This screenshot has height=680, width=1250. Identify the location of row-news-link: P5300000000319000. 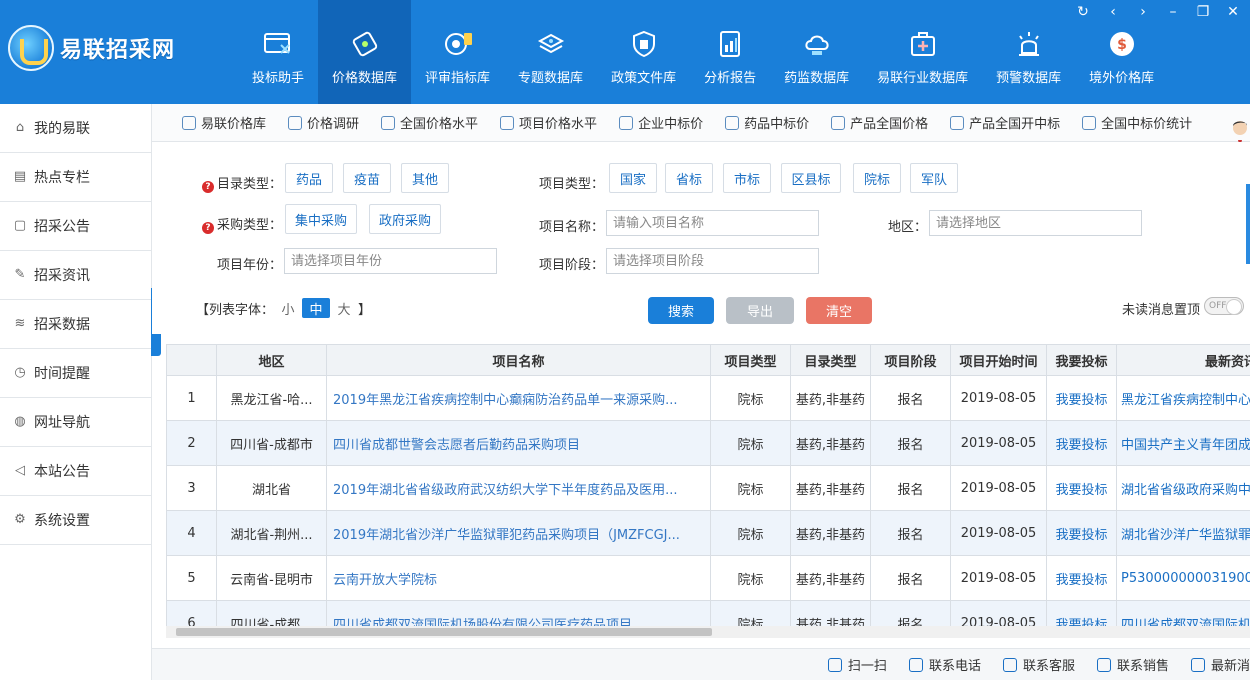
(1183, 578).